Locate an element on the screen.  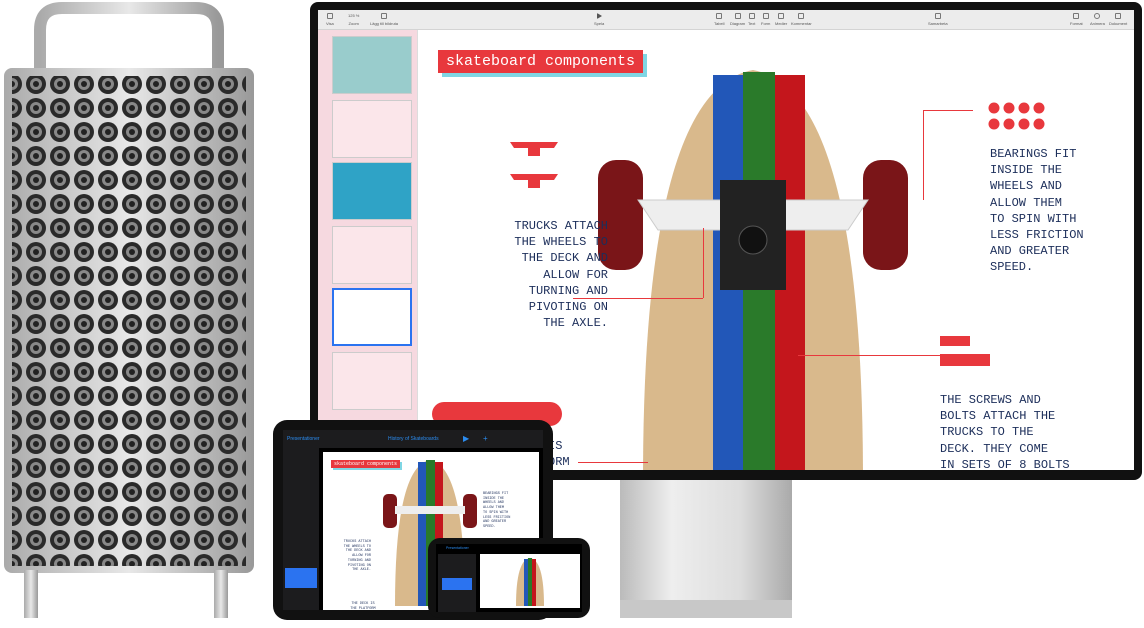
slide-thumbnail-5-selected is located at coordinates (372, 317).